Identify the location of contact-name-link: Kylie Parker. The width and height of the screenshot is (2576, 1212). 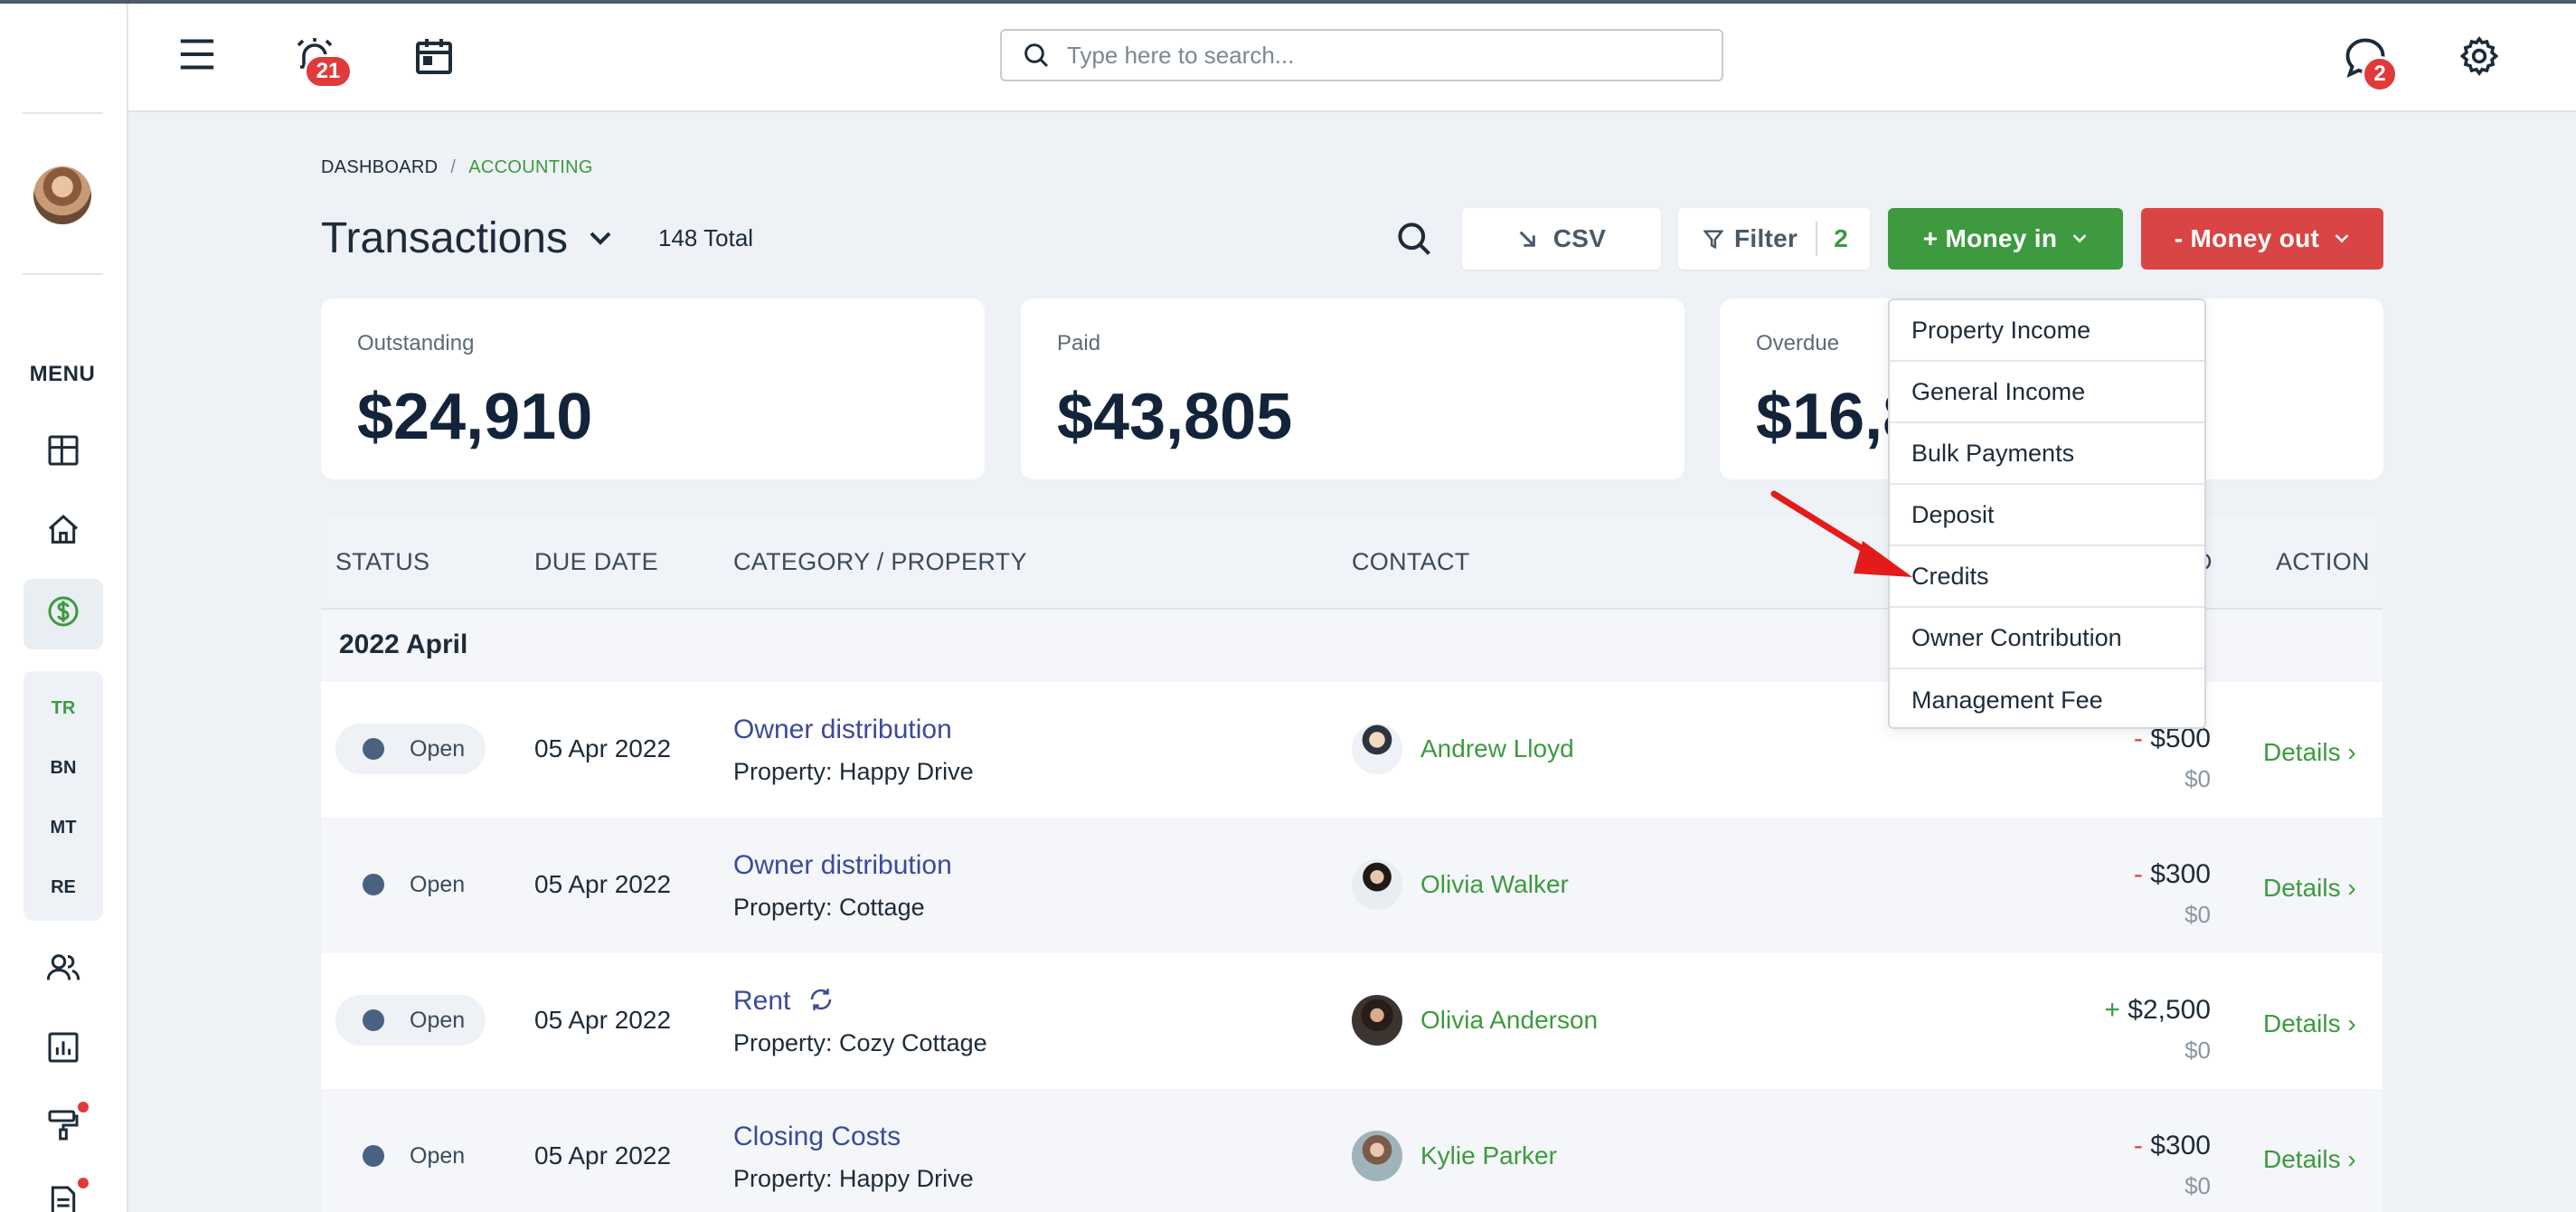
(1488, 1155).